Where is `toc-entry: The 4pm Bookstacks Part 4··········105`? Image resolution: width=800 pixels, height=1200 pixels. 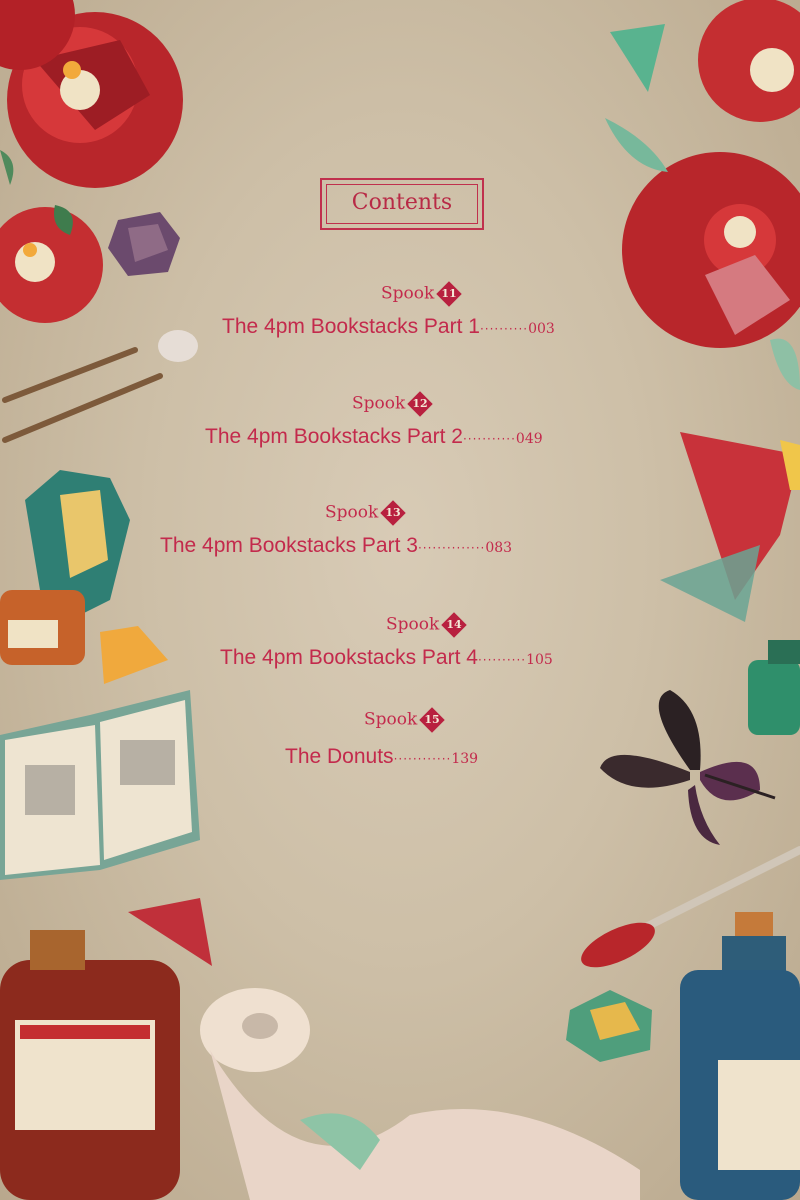
toc-entry: The 4pm Bookstacks Part 4··········105 is located at coordinates (386, 660).